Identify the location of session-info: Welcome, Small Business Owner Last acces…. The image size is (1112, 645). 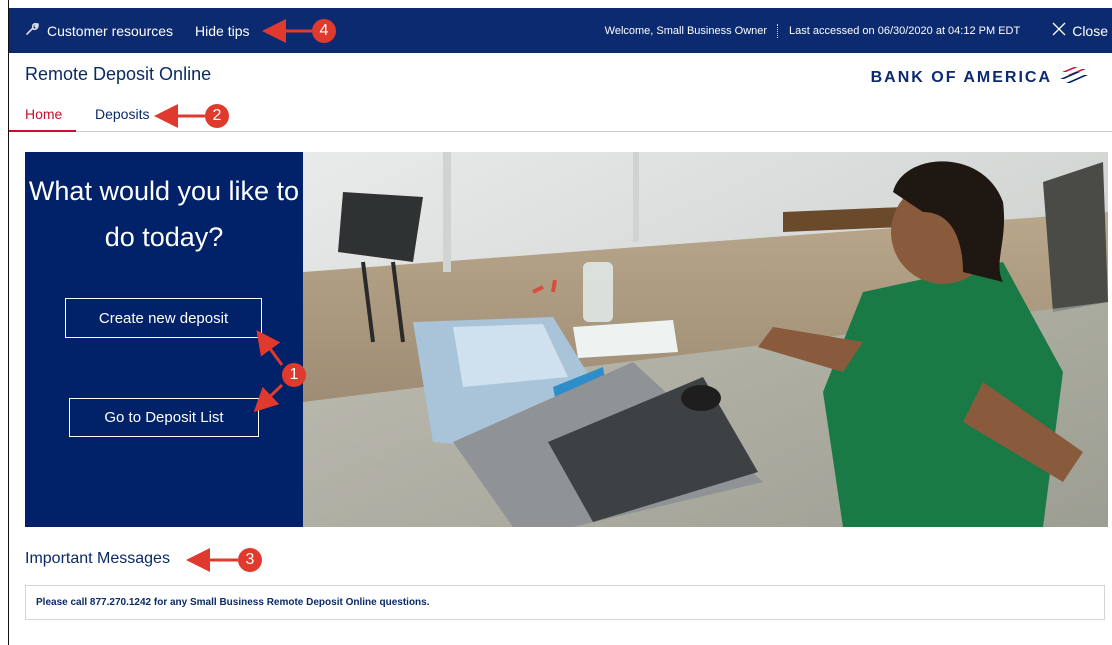
(858, 30).